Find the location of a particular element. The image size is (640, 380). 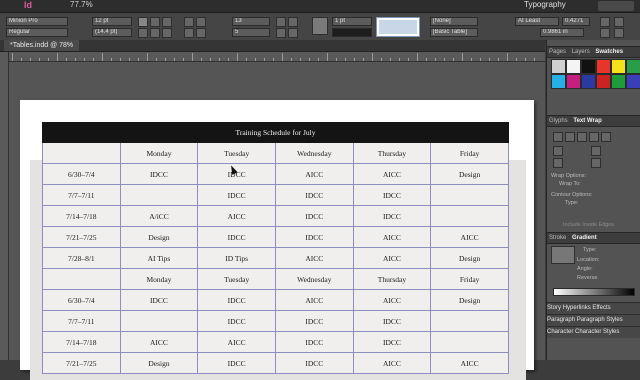

column-width-field: 0.9861 in is located at coordinates (562, 32).